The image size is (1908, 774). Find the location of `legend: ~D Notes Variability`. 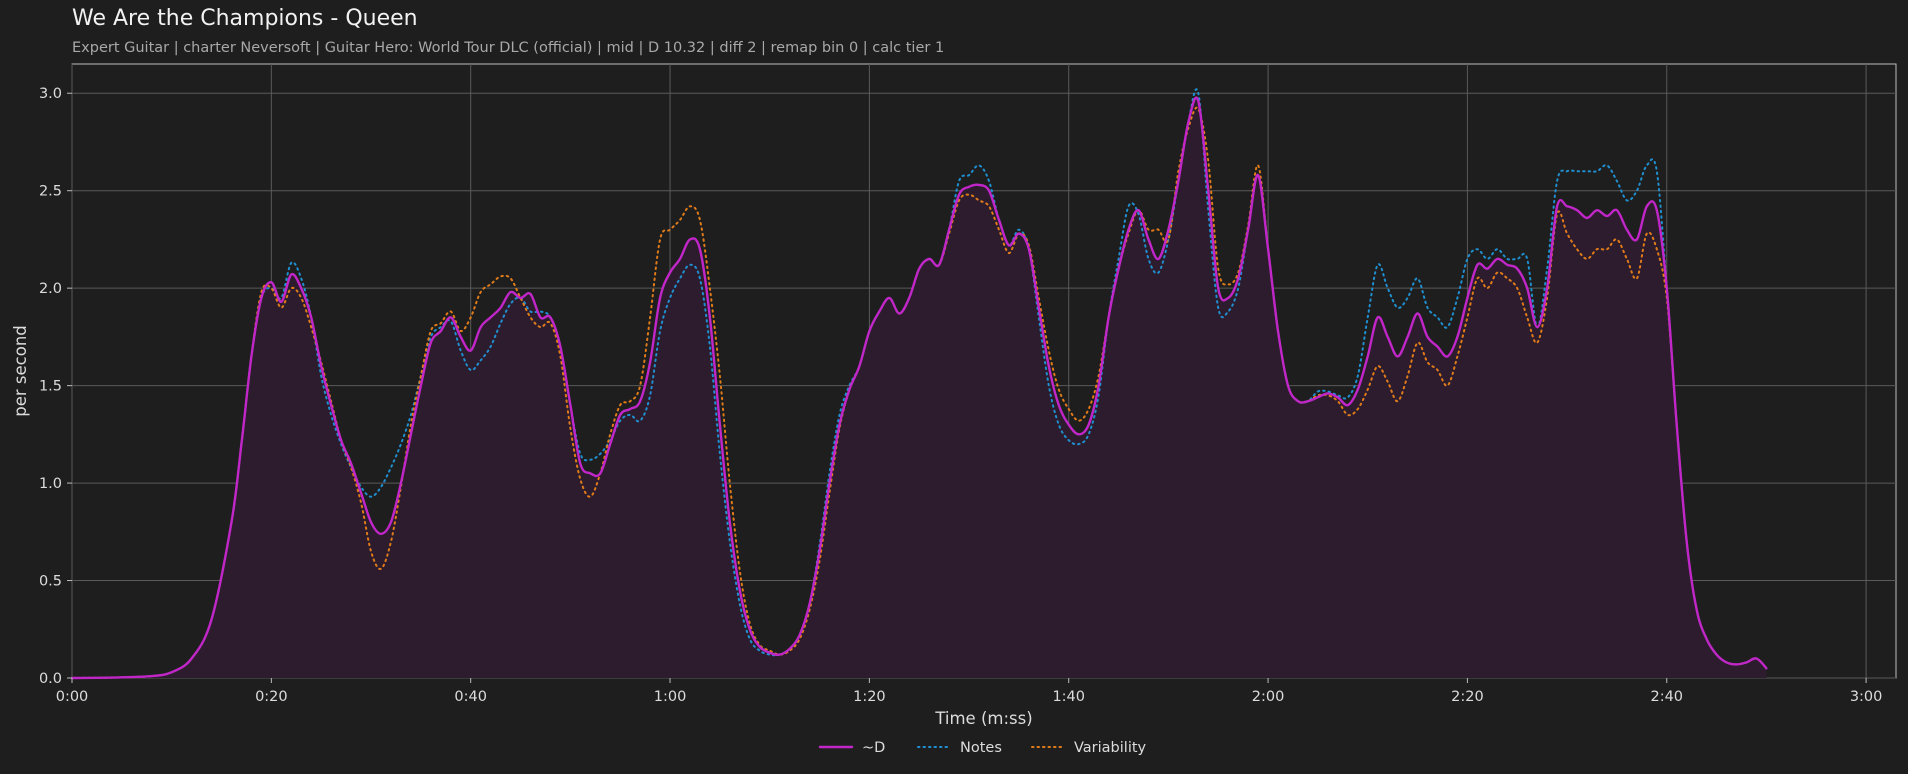

legend: ~D Notes Variability is located at coordinates (982, 748).